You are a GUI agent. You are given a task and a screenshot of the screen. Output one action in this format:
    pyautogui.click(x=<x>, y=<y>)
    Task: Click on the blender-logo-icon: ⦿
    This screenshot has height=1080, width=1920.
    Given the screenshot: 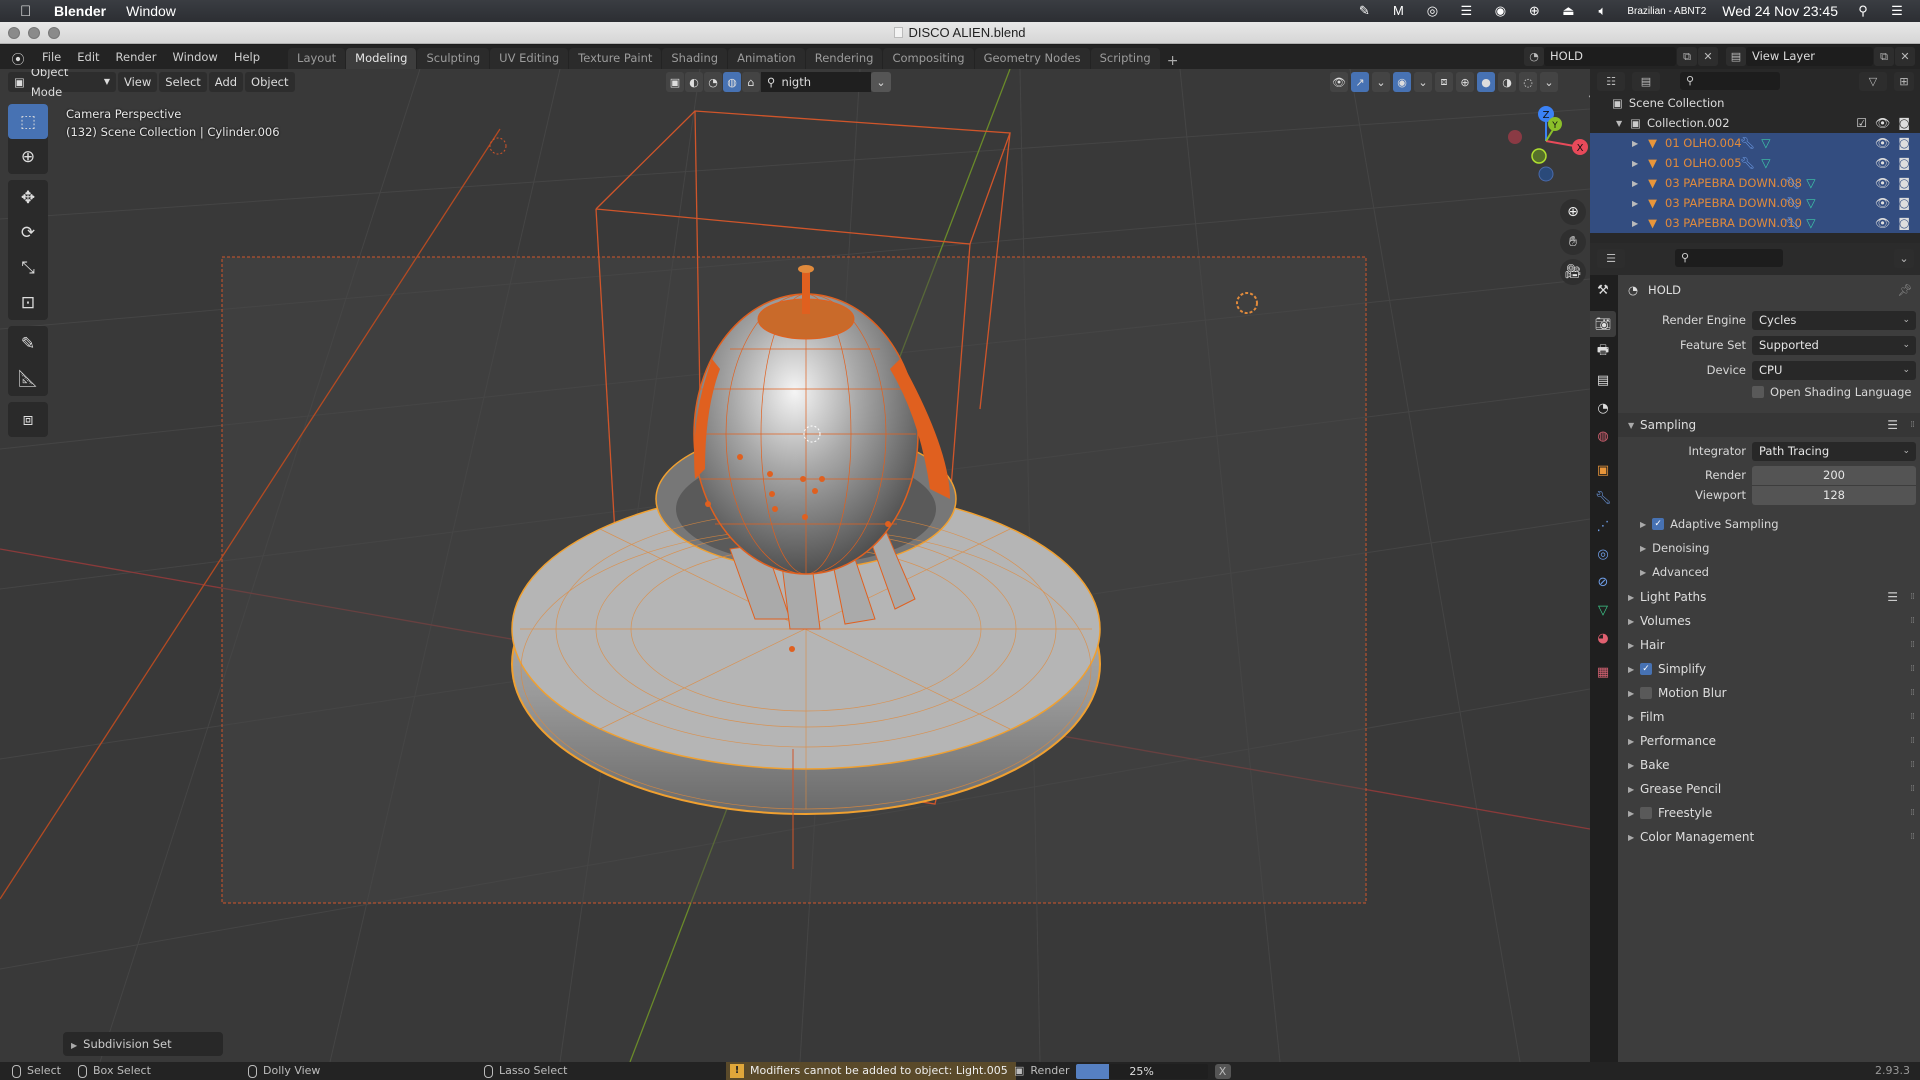 What is the action you would take?
    pyautogui.click(x=18, y=58)
    